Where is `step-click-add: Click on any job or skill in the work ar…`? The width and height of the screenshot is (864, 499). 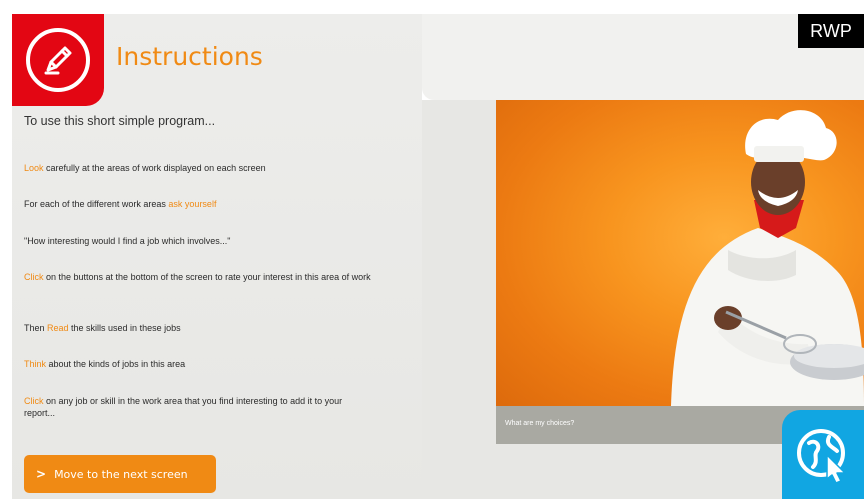
step-click-add: Click on any job or skill in the work ar… is located at coordinates (196, 407).